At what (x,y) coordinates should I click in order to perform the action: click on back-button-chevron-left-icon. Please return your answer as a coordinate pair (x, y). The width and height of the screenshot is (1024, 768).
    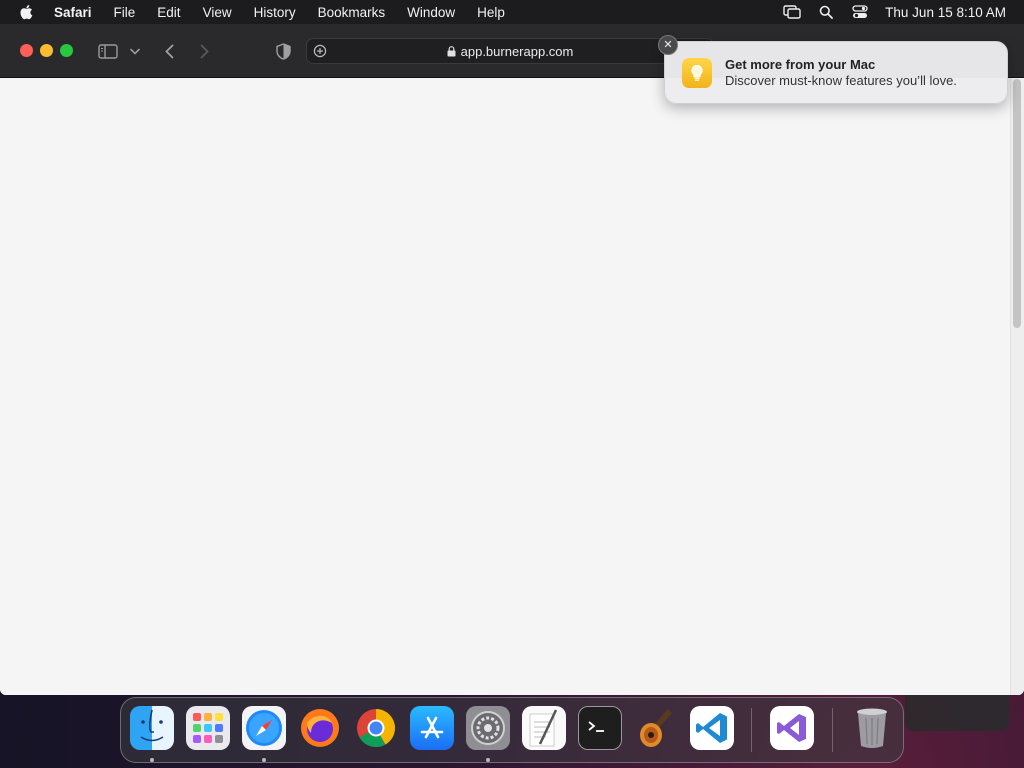
    Looking at the image, I should click on (169, 51).